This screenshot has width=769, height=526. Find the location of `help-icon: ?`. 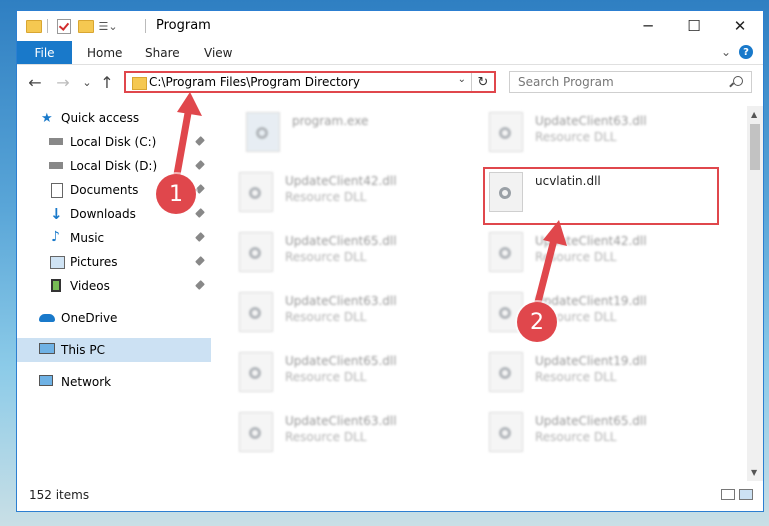

help-icon: ? is located at coordinates (746, 52).